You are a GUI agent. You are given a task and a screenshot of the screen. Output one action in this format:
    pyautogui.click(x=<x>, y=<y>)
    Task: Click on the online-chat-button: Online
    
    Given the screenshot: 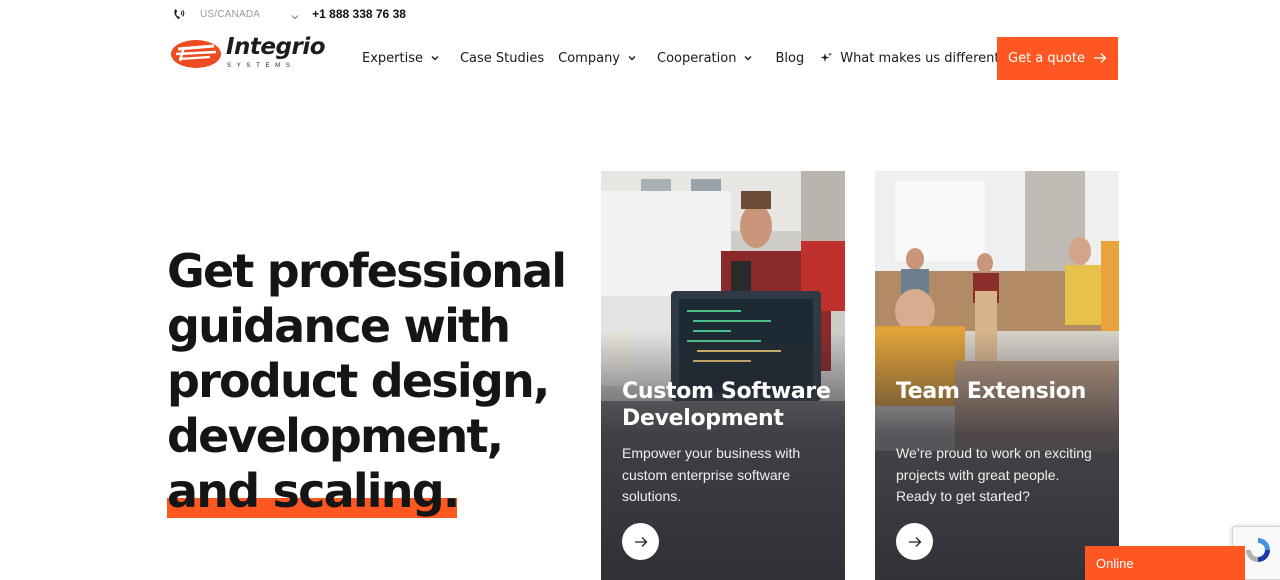 What is the action you would take?
    pyautogui.click(x=1165, y=563)
    